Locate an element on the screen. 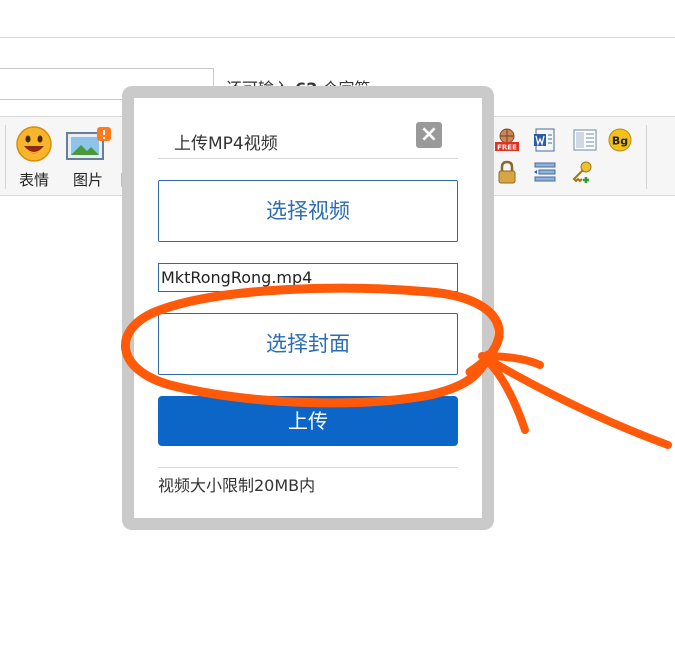 This screenshot has width=675, height=660. image-label: 图片 is located at coordinates (87, 180).